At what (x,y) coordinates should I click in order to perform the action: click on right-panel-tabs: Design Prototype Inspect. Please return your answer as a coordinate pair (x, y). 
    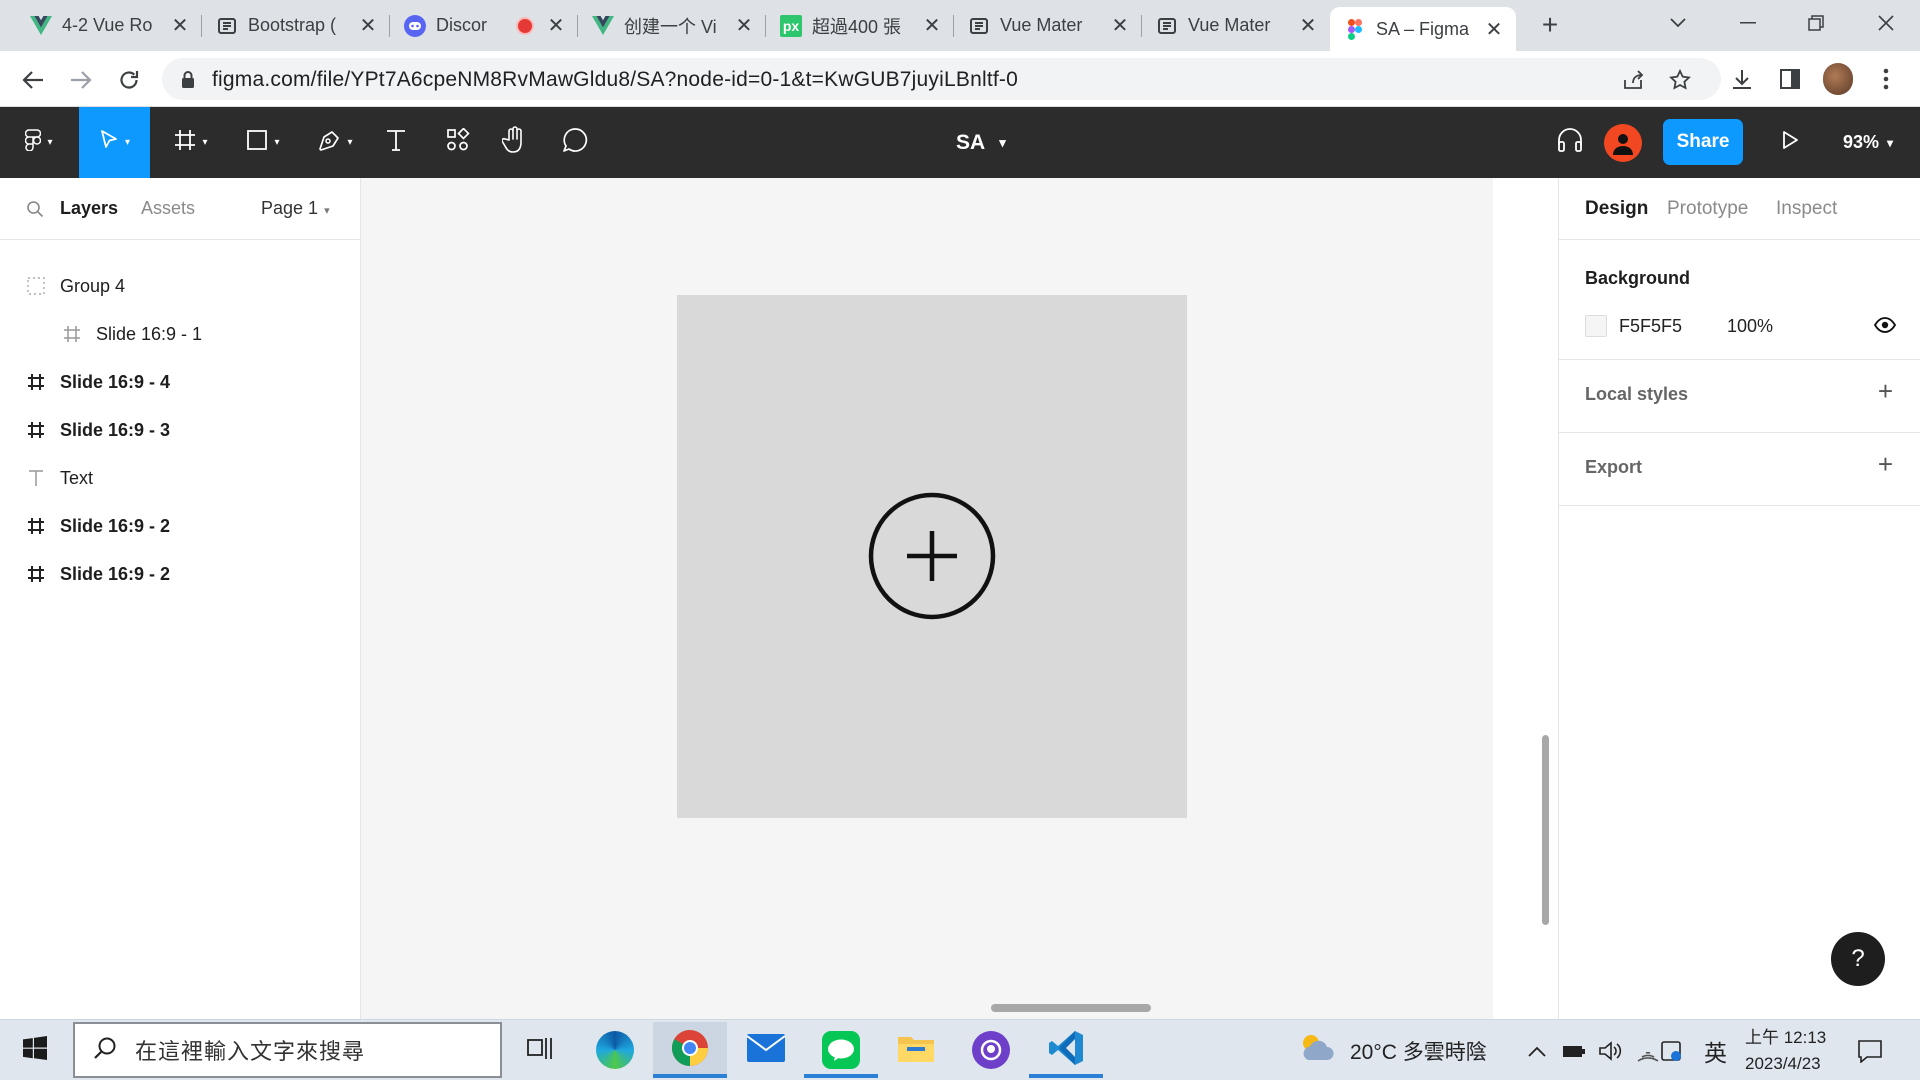
    Looking at the image, I should click on (1739, 209).